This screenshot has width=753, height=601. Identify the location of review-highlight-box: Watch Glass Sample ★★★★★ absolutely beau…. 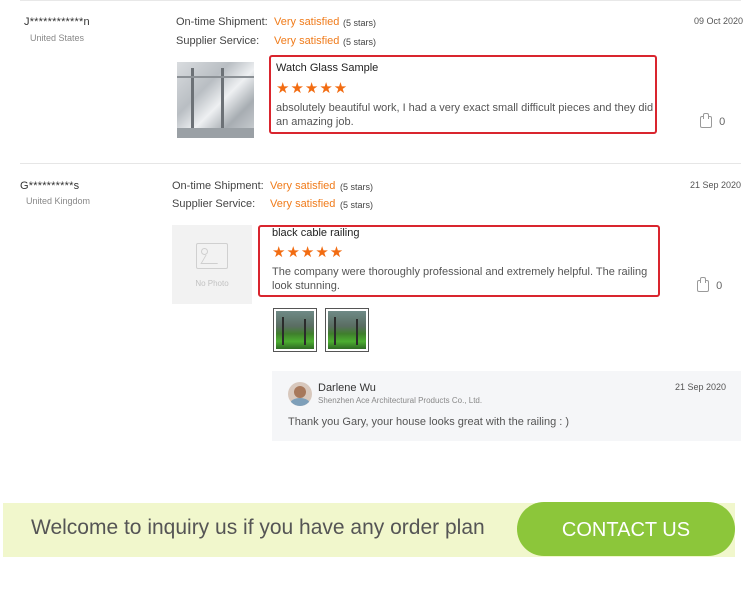
(463, 94).